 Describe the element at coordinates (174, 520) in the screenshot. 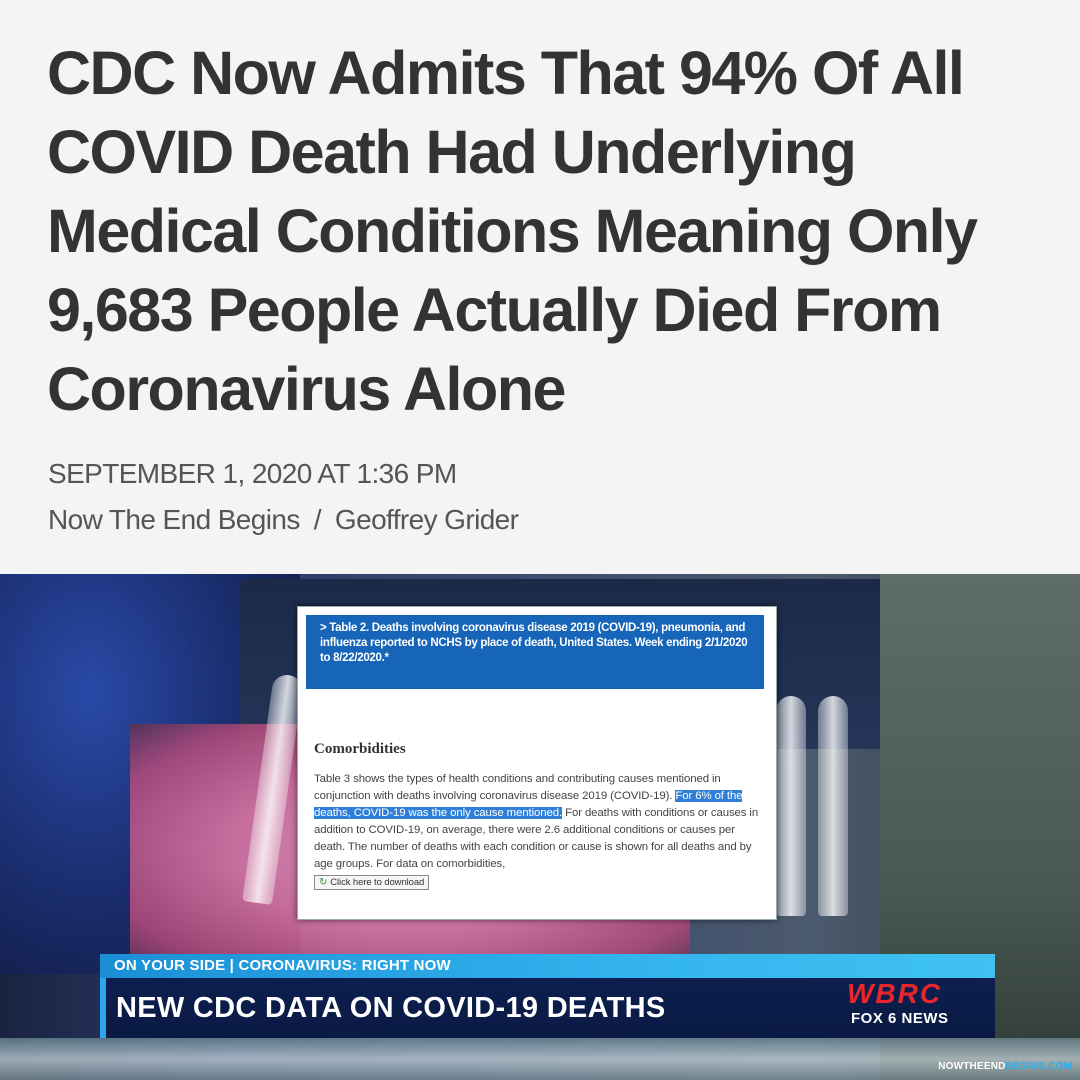

I see `source-link: Now The End Begins` at that location.